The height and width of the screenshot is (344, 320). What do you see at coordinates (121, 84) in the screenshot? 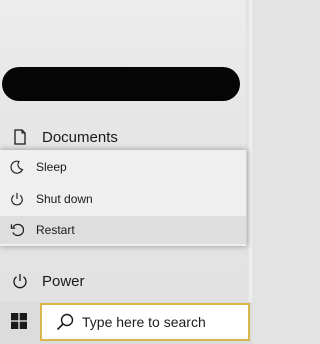
I see `redacted-user-area` at bounding box center [121, 84].